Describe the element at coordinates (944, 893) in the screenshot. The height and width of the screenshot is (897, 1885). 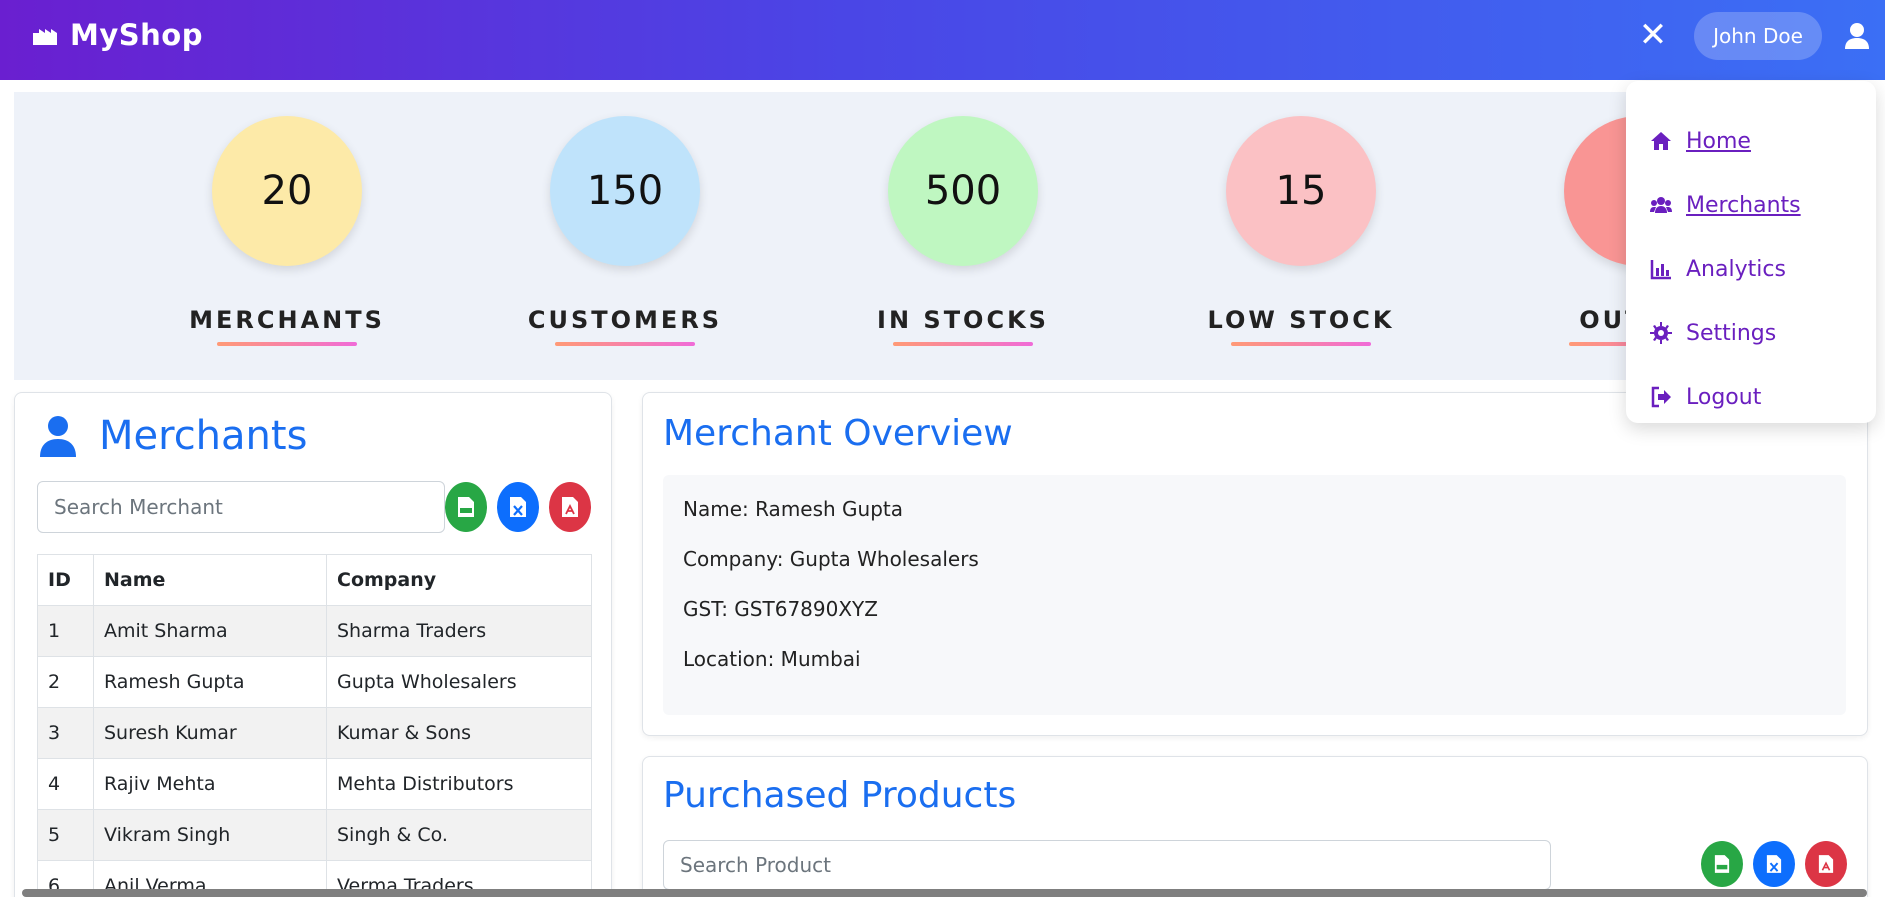
I see `horizontal-scrollbar` at that location.